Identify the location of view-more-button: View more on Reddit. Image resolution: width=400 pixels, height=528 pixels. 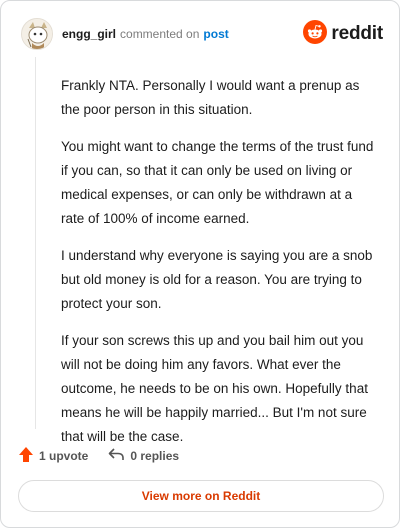
(201, 496).